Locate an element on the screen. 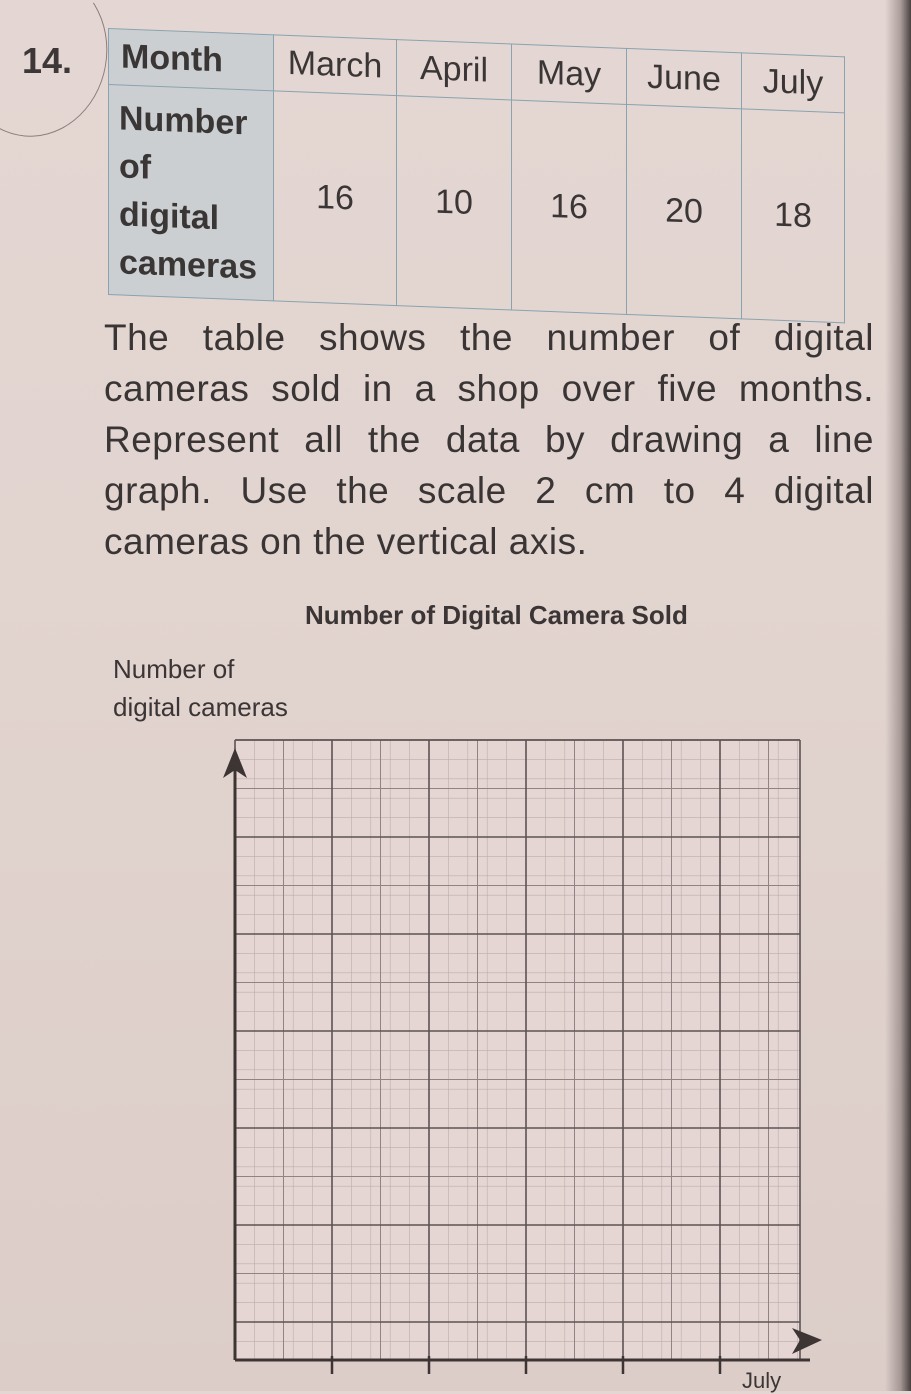 This screenshot has width=911, height=1394. x-axis-month-label: July is located at coordinates (762, 1380).